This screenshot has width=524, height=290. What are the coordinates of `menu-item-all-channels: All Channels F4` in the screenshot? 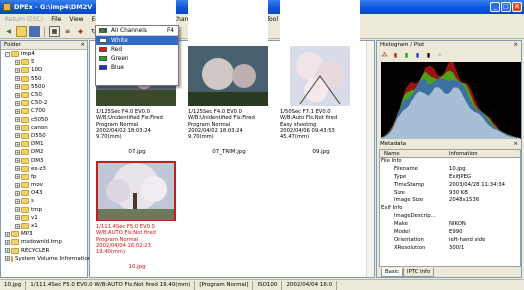 It's located at (137, 31).